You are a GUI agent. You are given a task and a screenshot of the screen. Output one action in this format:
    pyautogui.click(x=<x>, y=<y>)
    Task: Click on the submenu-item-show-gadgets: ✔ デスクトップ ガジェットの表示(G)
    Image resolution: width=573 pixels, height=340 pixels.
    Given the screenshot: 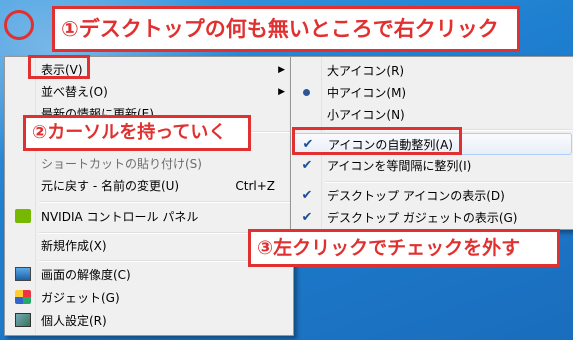 What is the action you would take?
    pyautogui.click(x=432, y=218)
    